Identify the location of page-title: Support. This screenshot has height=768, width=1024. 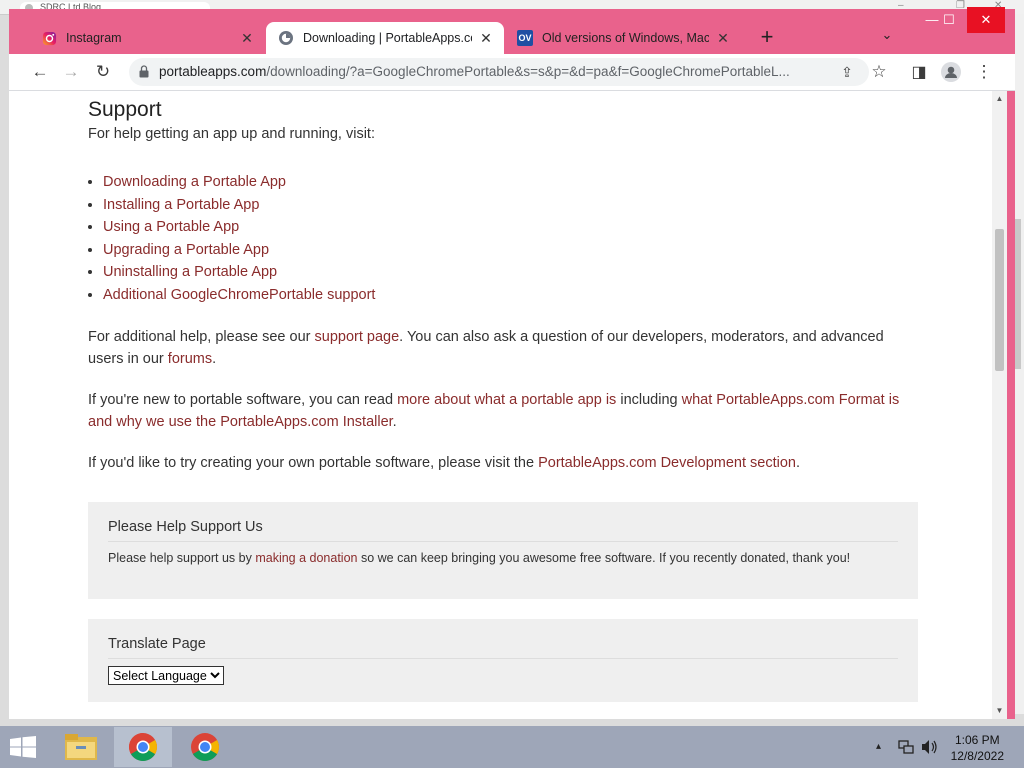
(125, 109).